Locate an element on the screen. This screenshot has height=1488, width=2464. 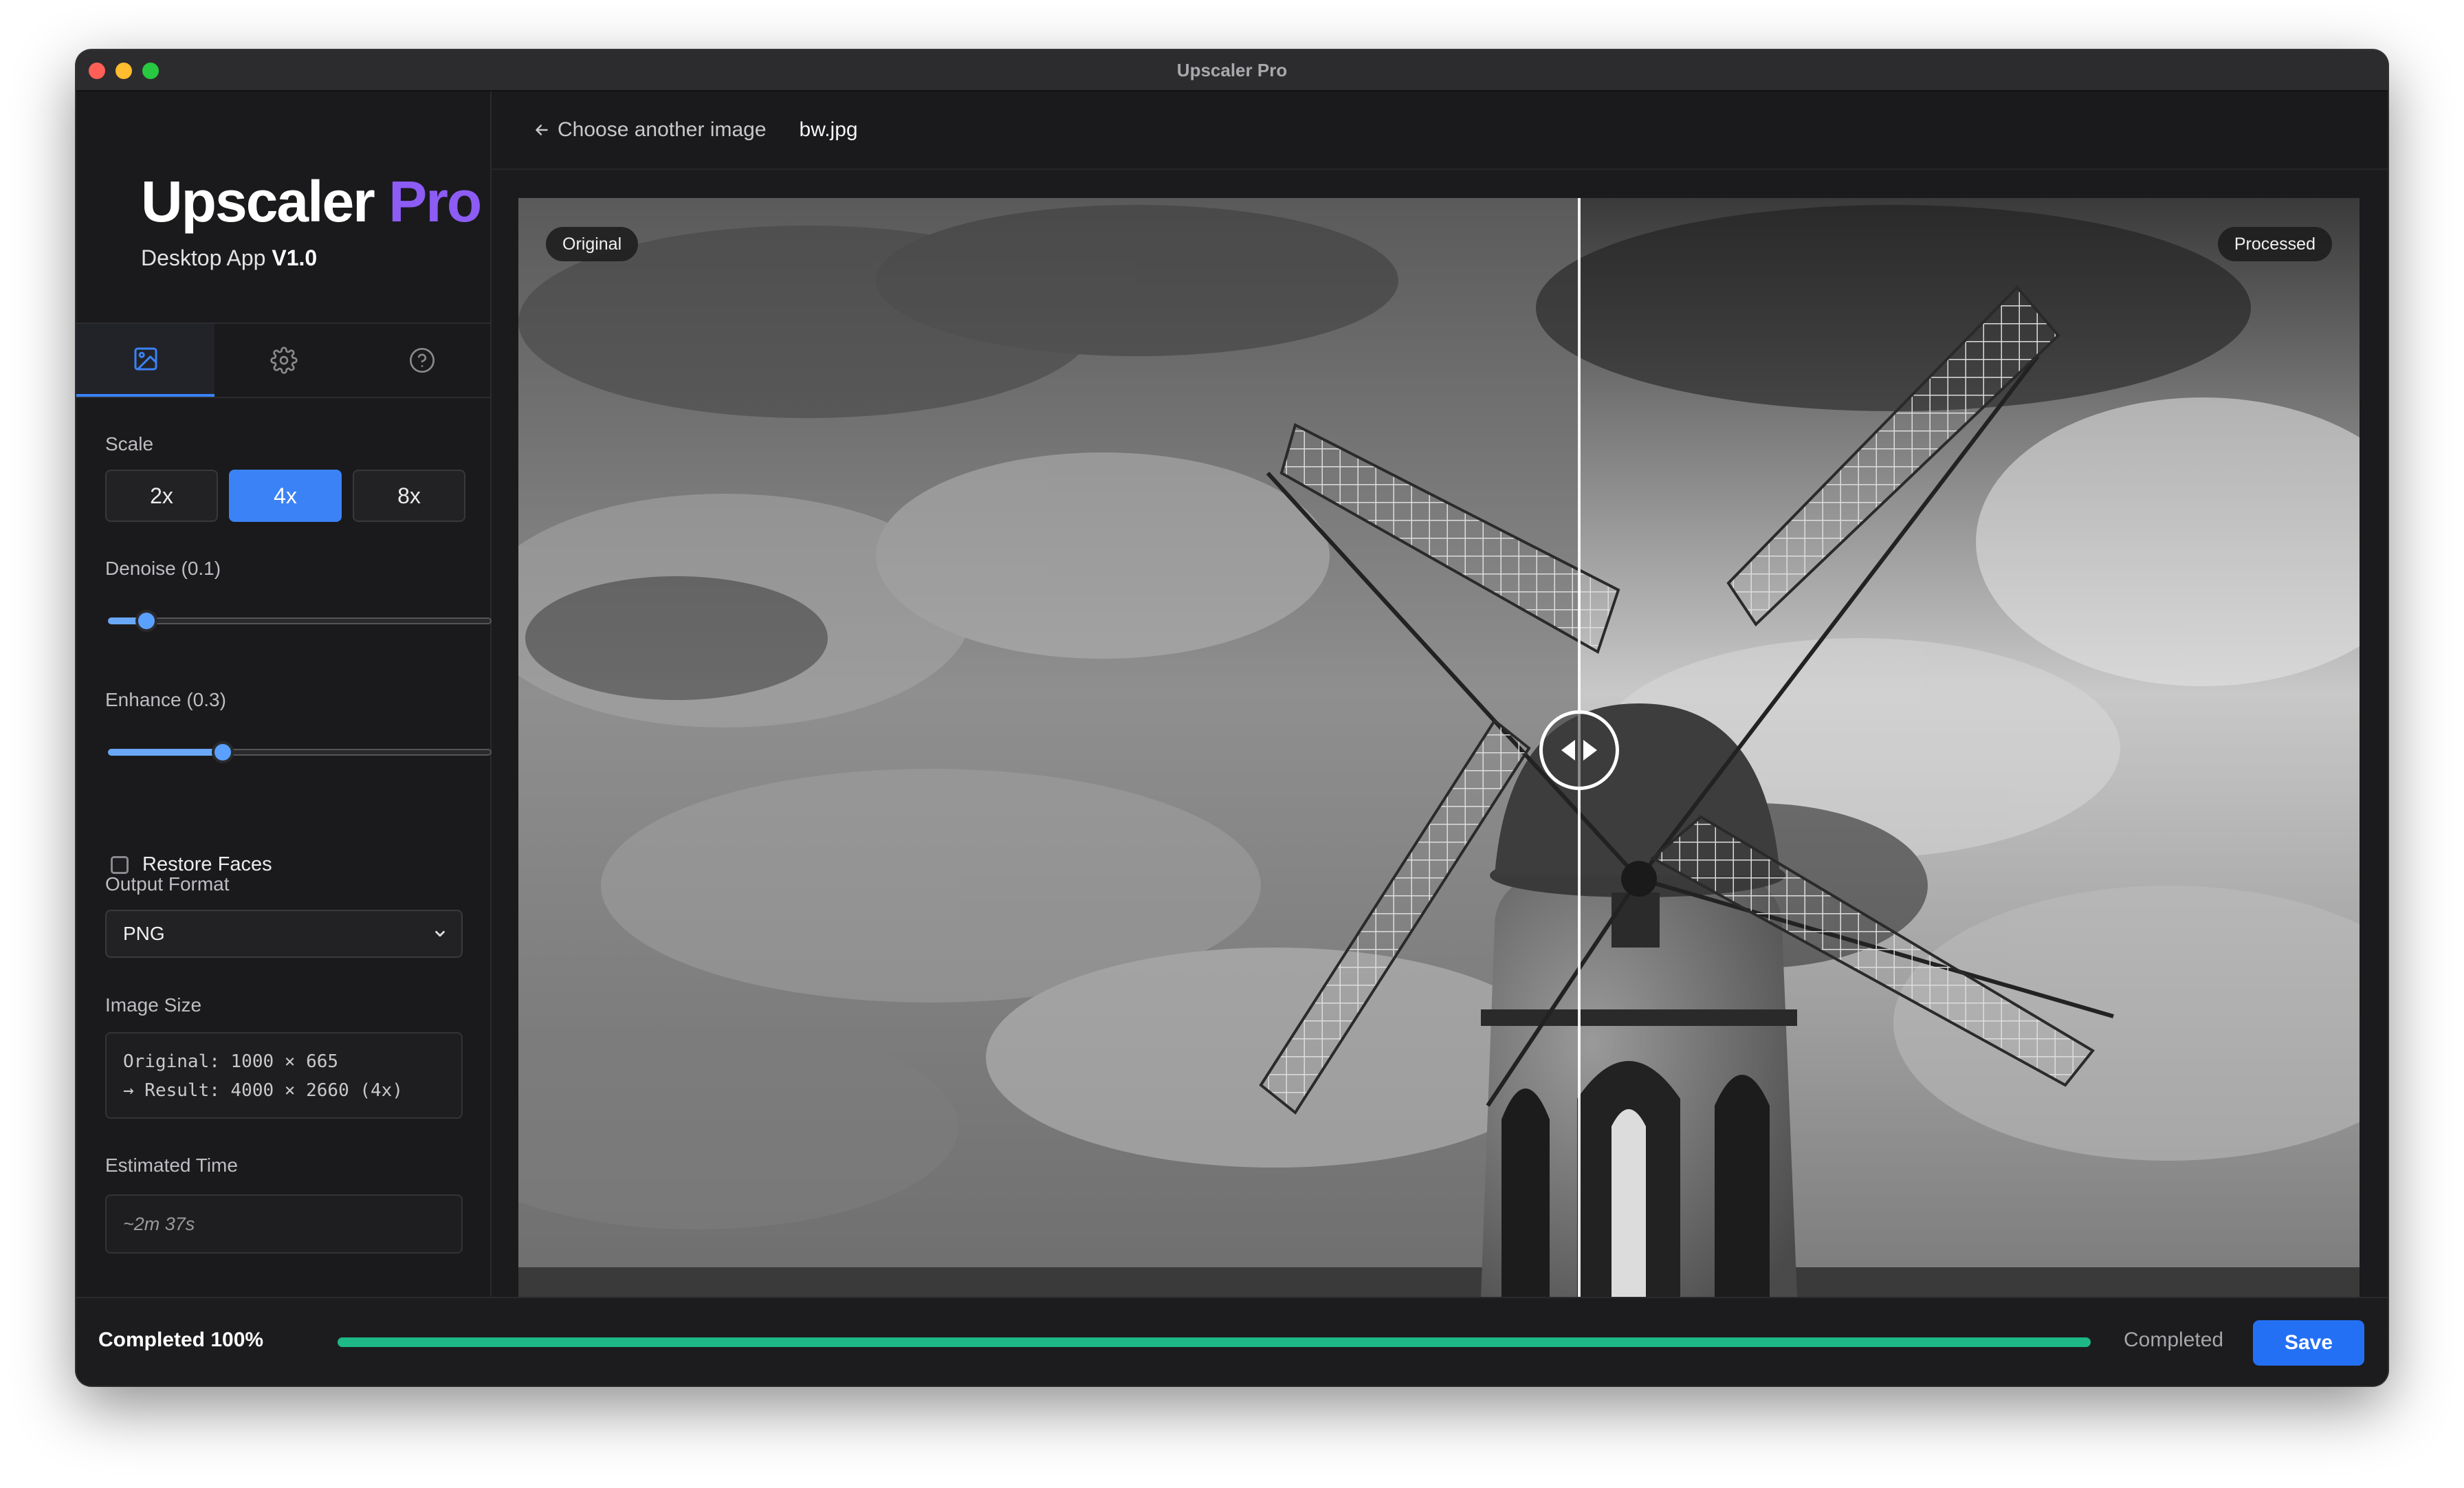
denoise-slider is located at coordinates (300, 620).